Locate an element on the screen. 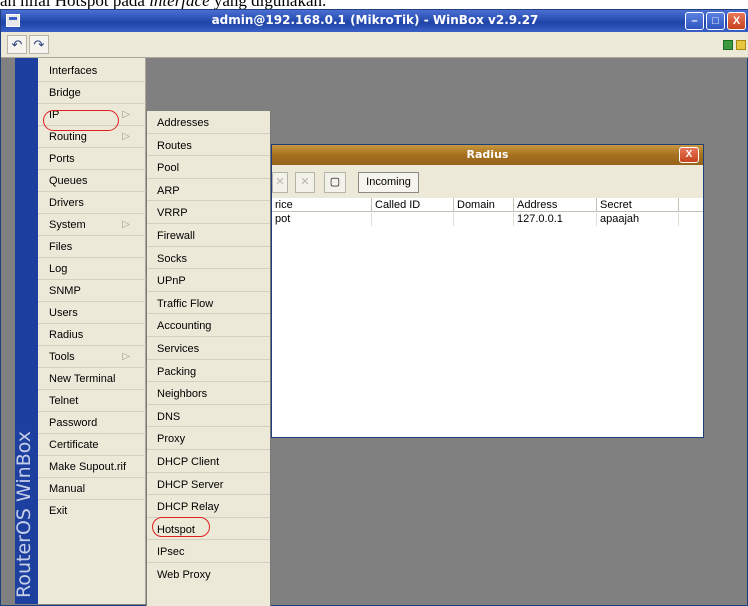 This screenshot has width=748, height=606. menu-item-log: Log is located at coordinates (92, 269).